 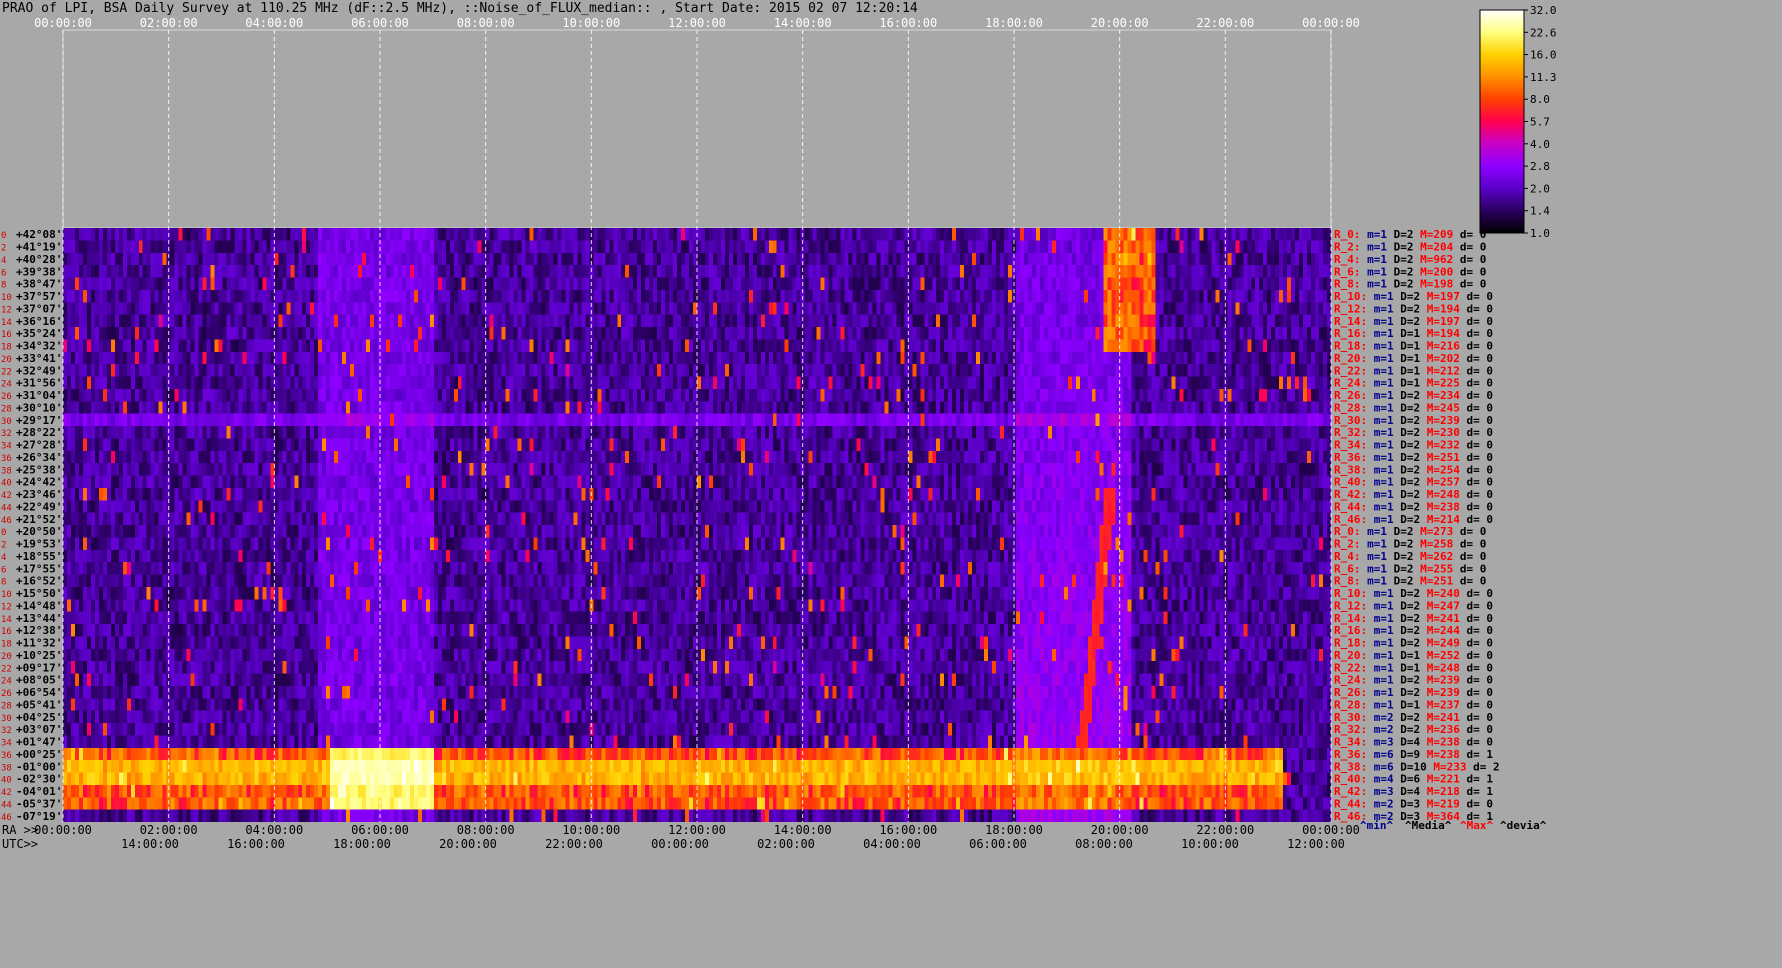 I want to click on declination-label: +19°53', so click(x=39, y=544).